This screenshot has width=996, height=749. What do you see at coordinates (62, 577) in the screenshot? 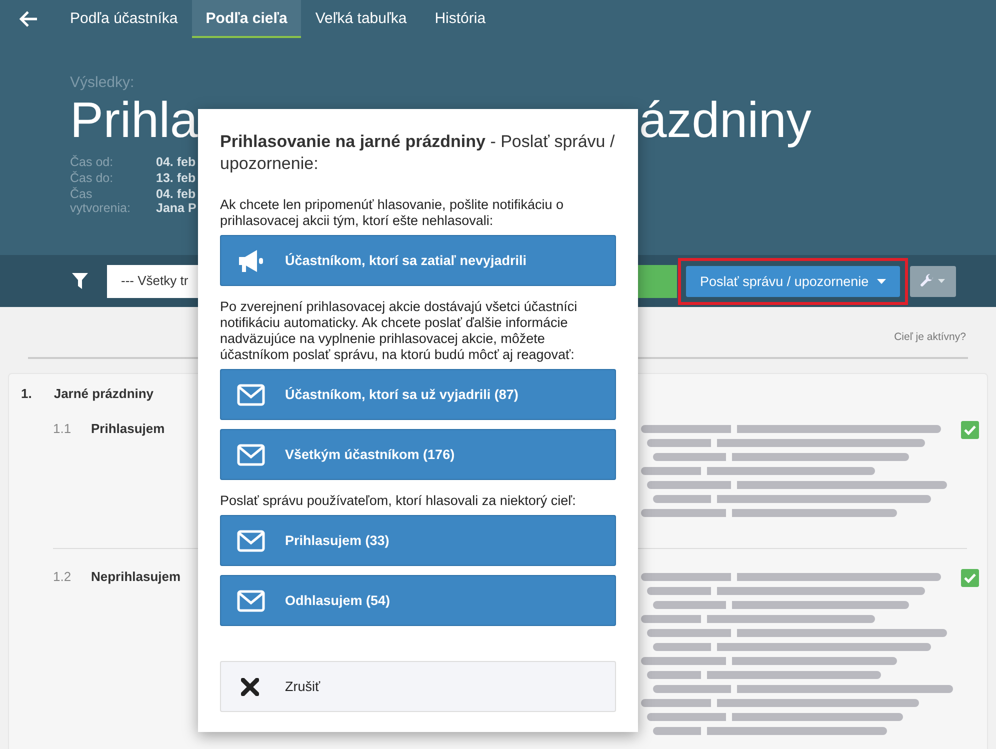
I see `option-number: 1.2` at bounding box center [62, 577].